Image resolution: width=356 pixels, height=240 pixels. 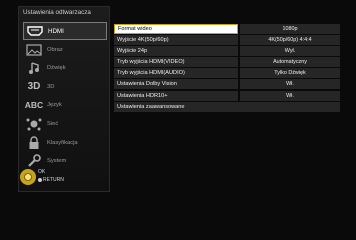 I want to click on setting-value: 1080p, so click(x=290, y=29).